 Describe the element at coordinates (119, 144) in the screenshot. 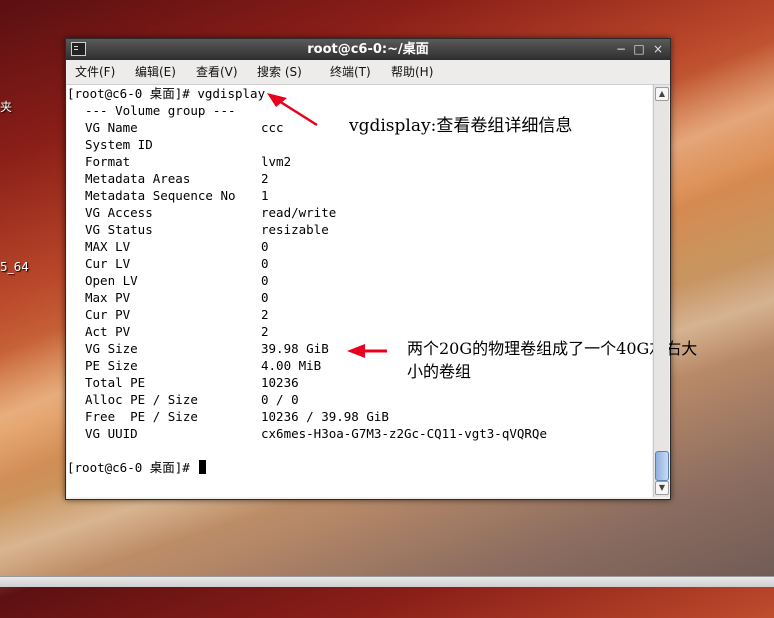

I see `vg-field-key: System ID` at that location.